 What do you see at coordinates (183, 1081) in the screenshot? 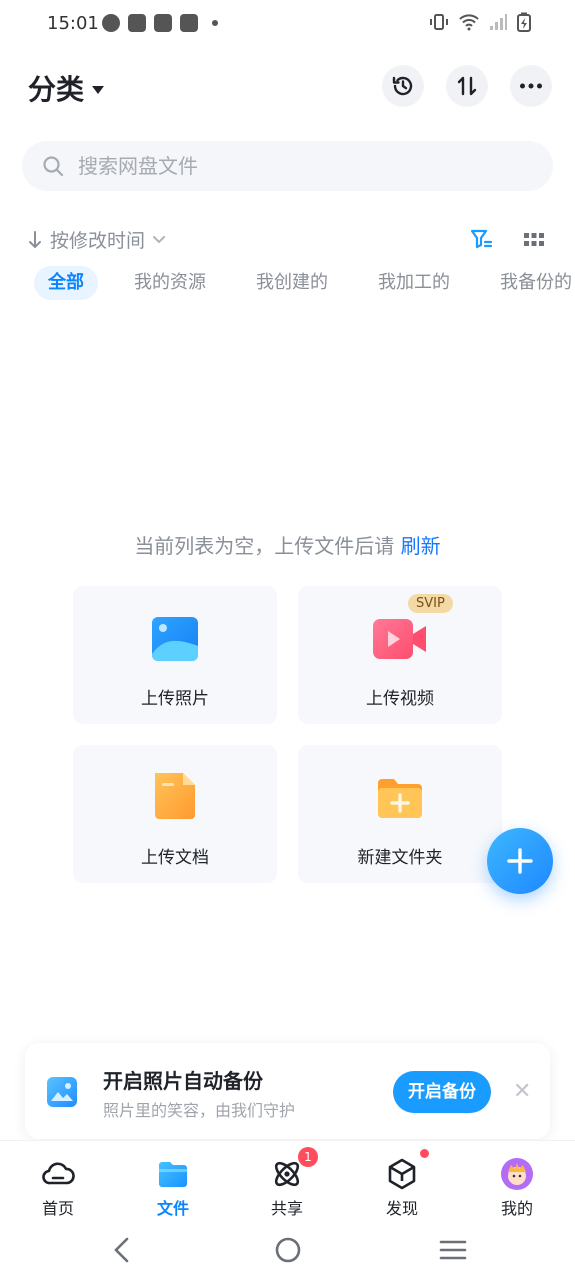
I see `banner-title: 开启照片自动备份` at bounding box center [183, 1081].